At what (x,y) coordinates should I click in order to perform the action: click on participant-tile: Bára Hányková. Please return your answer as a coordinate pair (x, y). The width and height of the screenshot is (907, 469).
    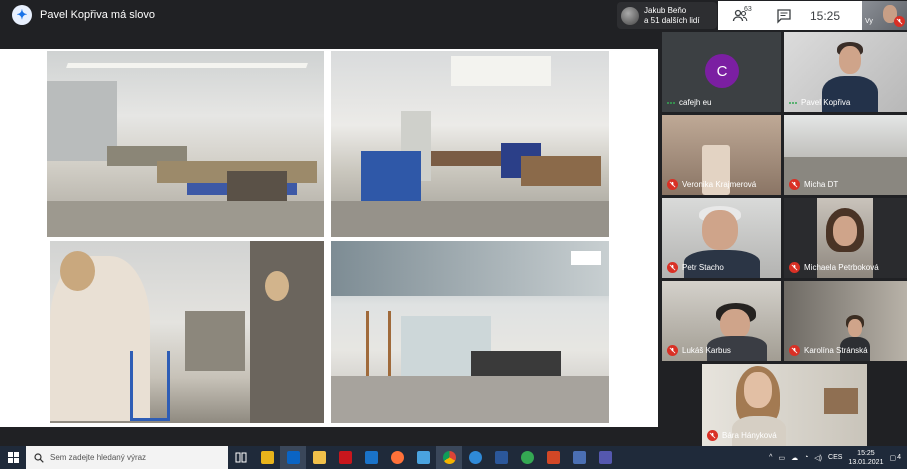
    Looking at the image, I should click on (784, 405).